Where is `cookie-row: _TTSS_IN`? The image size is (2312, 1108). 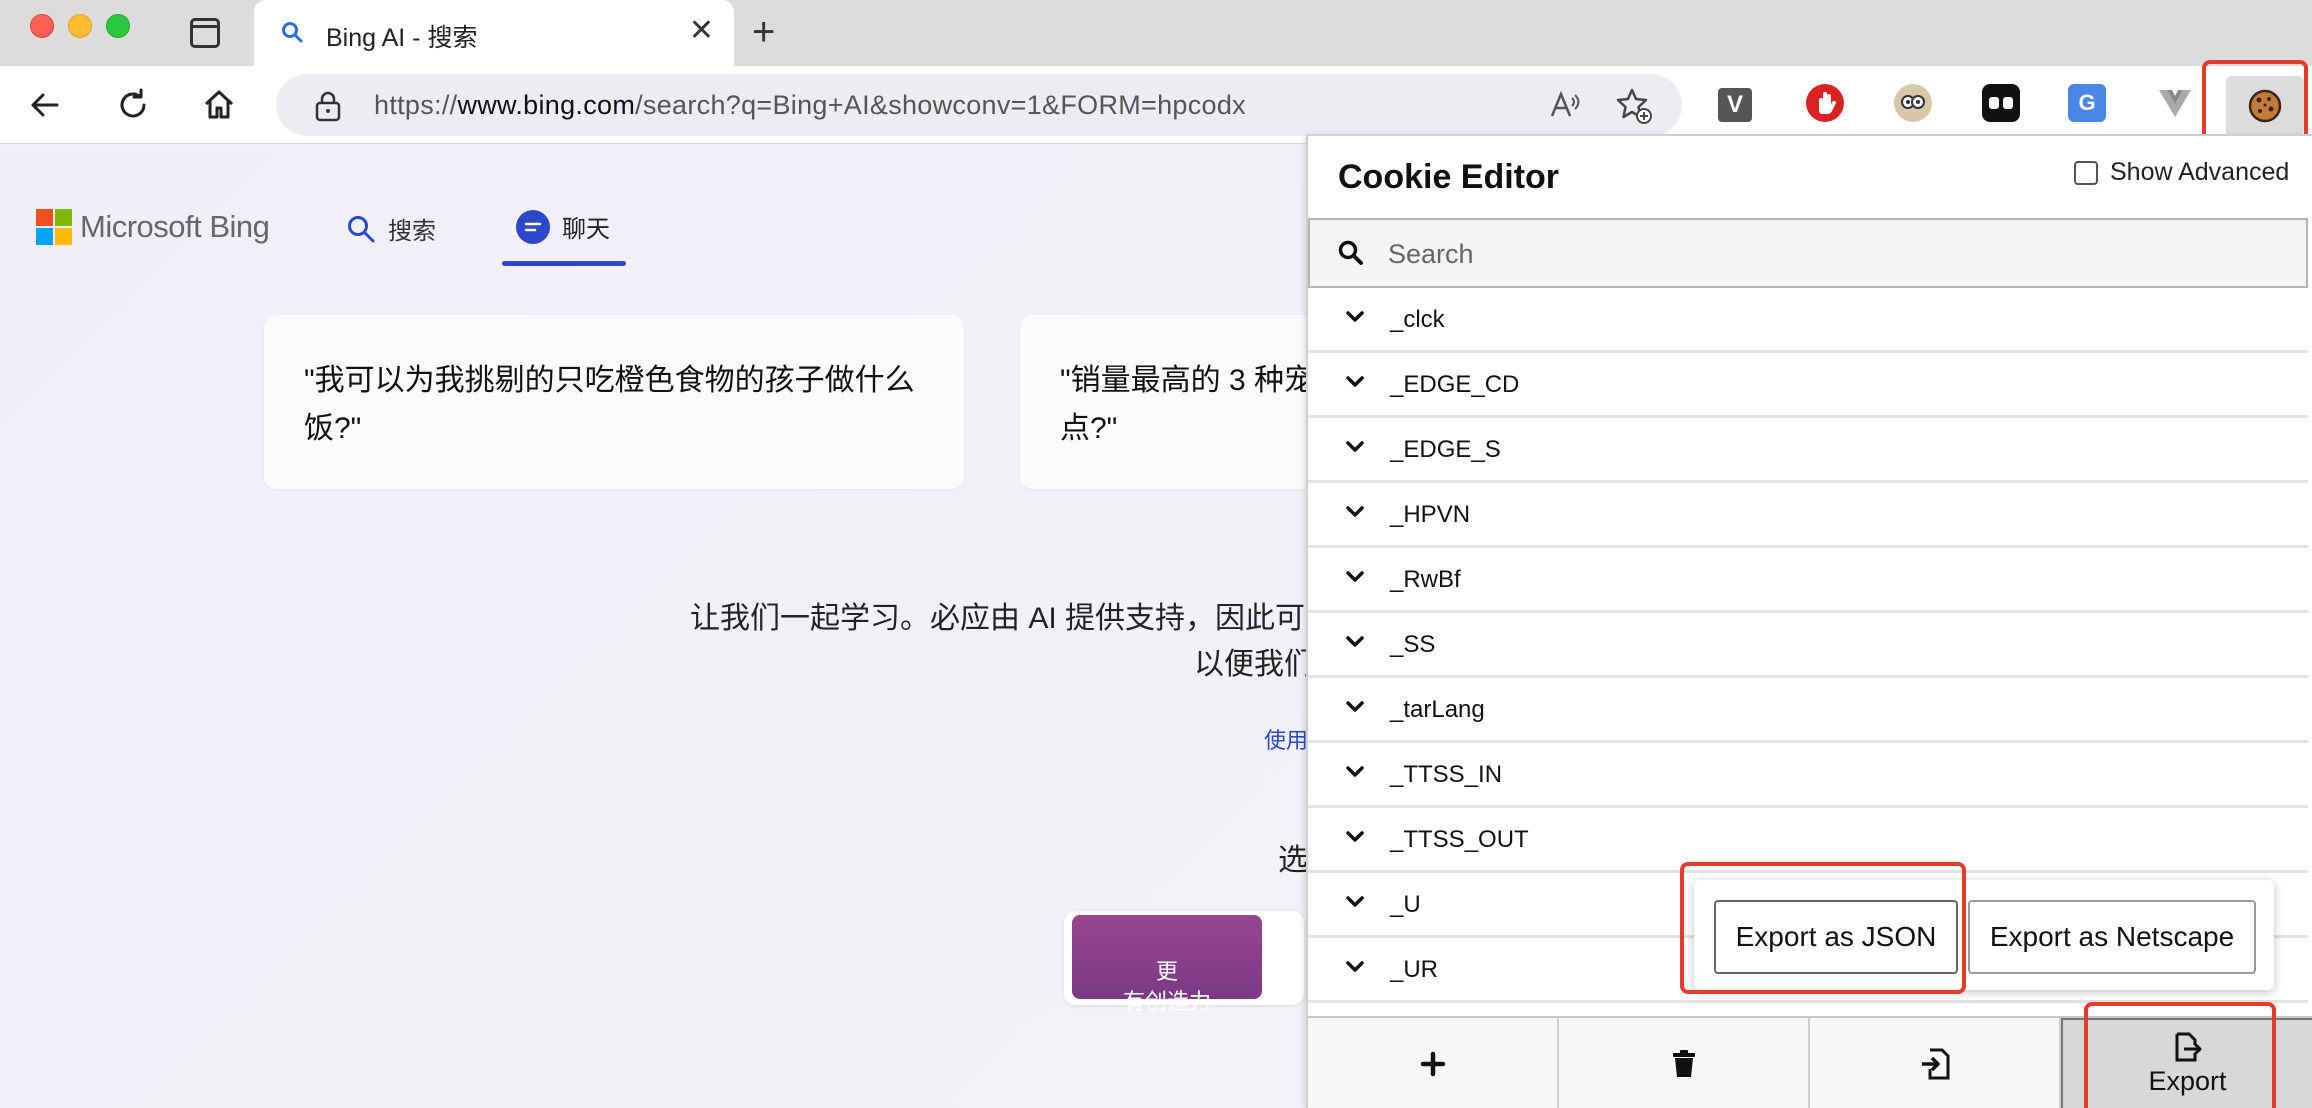
cookie-row: _TTSS_IN is located at coordinates (1808, 775).